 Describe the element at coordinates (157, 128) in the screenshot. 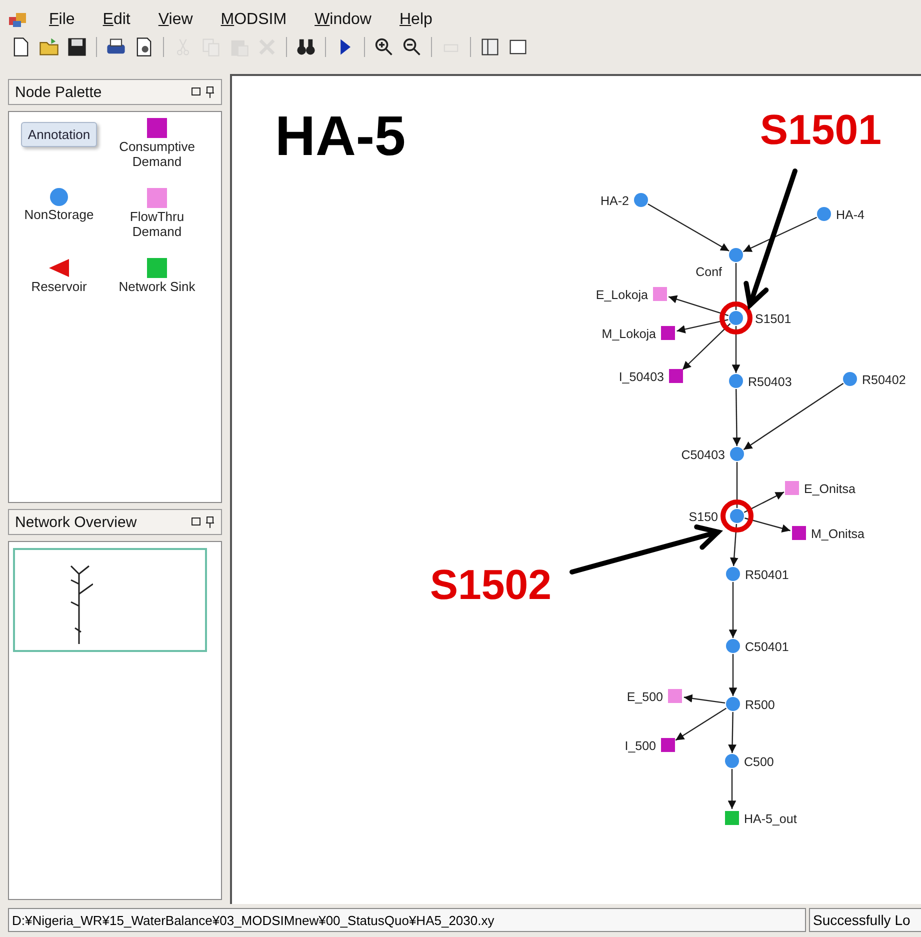

I see `consumptive-demand-icon` at that location.